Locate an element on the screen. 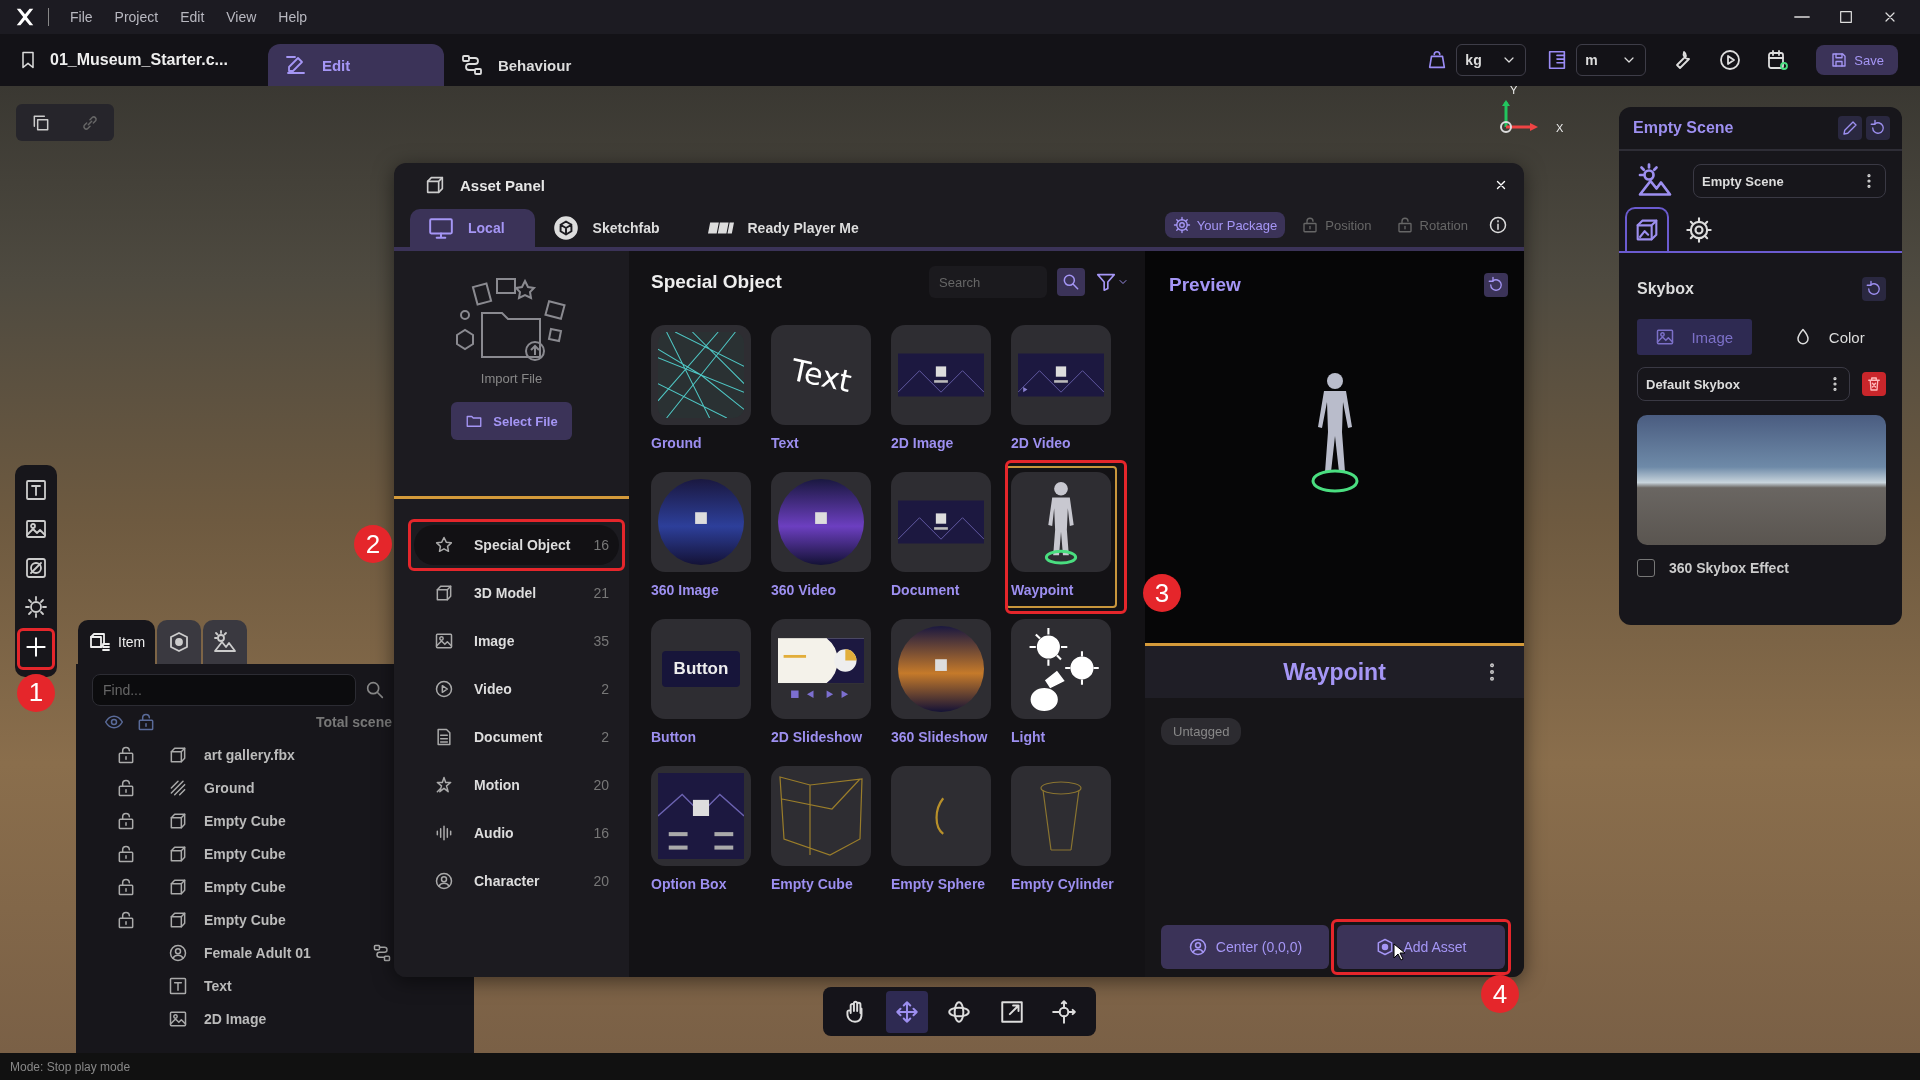  skybox-tab is located at coordinates (1647, 229).